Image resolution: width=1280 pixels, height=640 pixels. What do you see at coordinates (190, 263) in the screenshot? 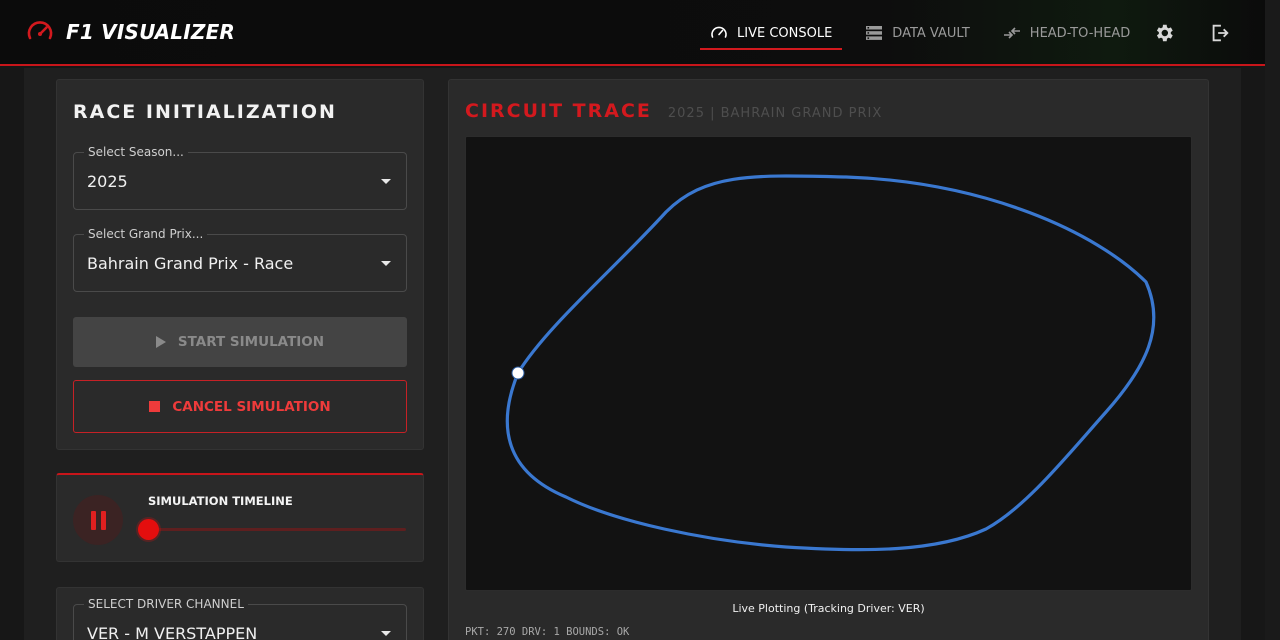
I see `grand-prix-select-value: Bahrain Grand Prix - Race` at bounding box center [190, 263].